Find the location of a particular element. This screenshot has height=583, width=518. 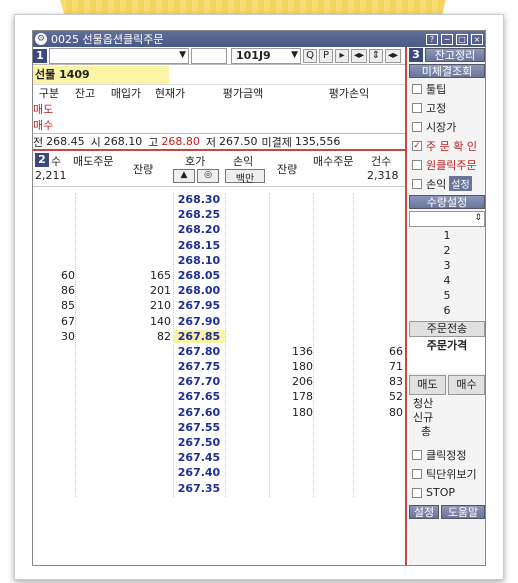

ladder-row: 268.20 is located at coordinates (219, 230).